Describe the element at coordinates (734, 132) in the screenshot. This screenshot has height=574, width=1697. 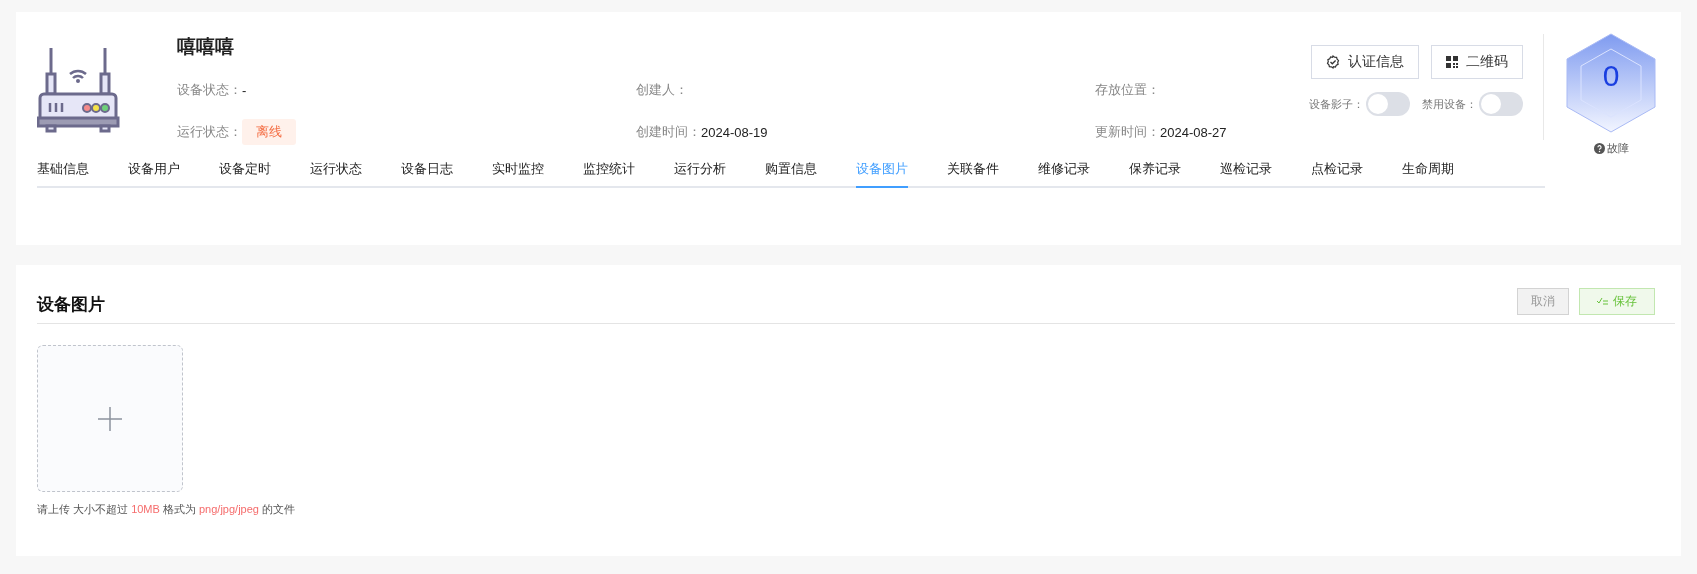
I see `field-value: 2024-08-19` at that location.